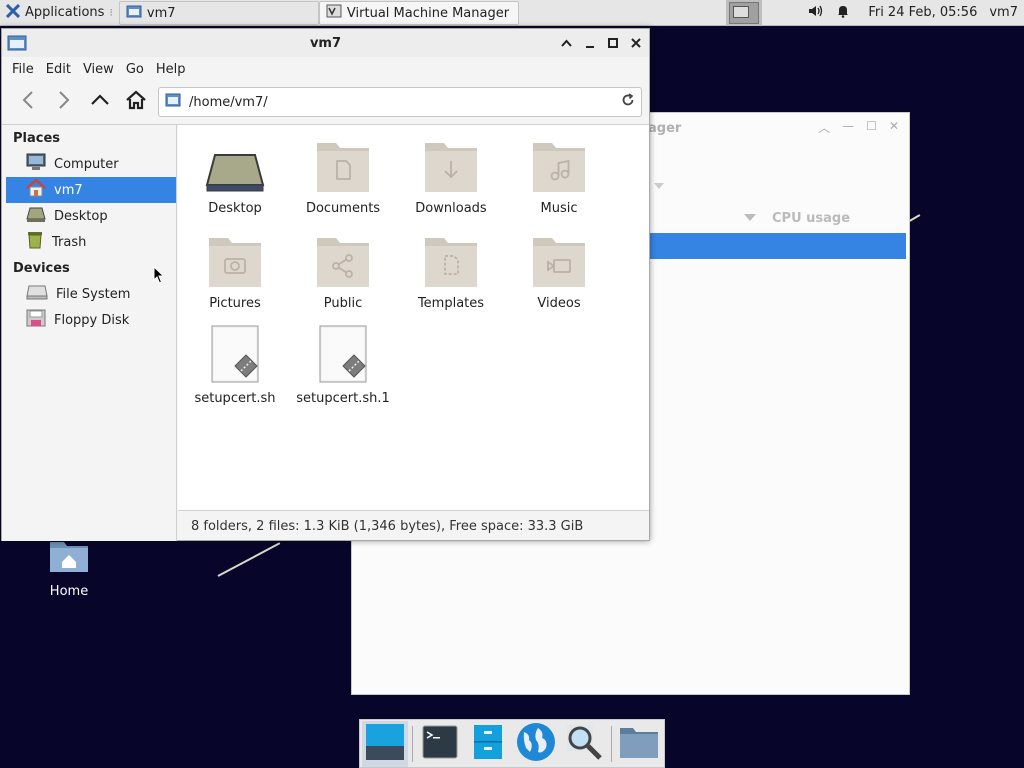 The image size is (1024, 768). I want to click on close-icon, so click(635, 42).